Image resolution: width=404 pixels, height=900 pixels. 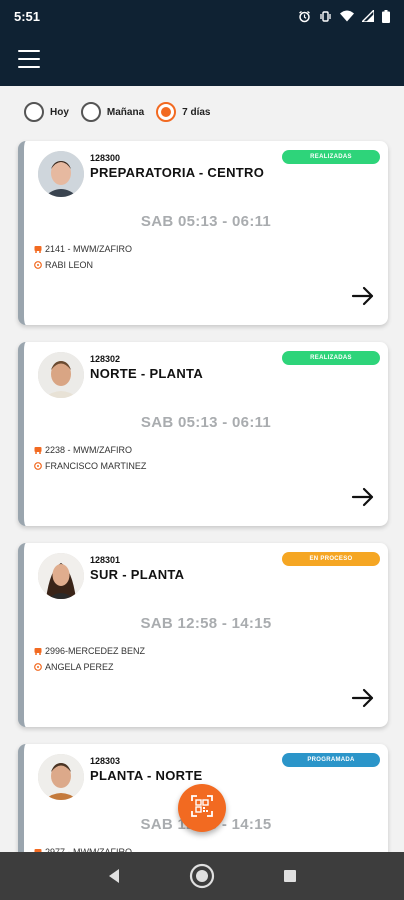 What do you see at coordinates (89, 450) in the screenshot?
I see `vehicle-text: 2238 - MWM/ZAFIRO` at bounding box center [89, 450].